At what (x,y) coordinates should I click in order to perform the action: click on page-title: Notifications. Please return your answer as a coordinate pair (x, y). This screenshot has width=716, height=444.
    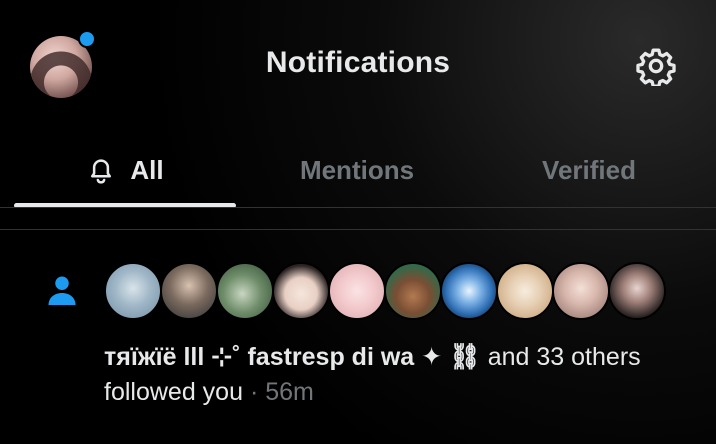
    Looking at the image, I should click on (358, 62).